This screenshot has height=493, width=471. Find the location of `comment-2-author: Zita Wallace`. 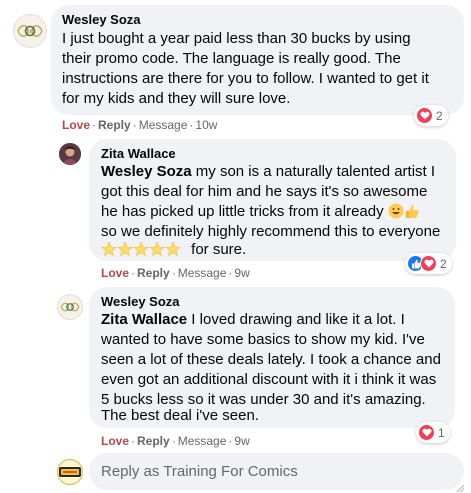

comment-2-author: Zita Wallace is located at coordinates (138, 153).